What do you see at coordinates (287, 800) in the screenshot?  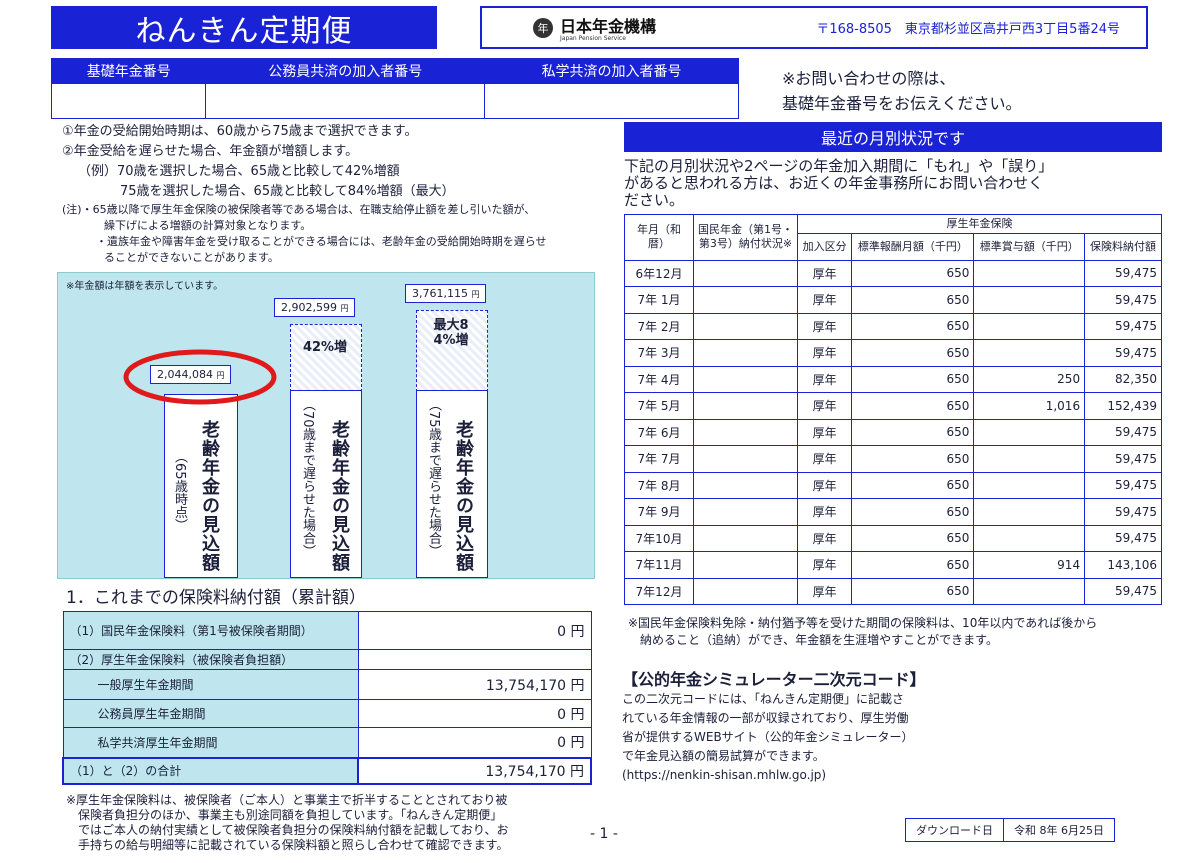 I see `footnote-line-1: ※厚生年金保険料は、被保険者（ご本人）と事業主で折半することとされており被` at bounding box center [287, 800].